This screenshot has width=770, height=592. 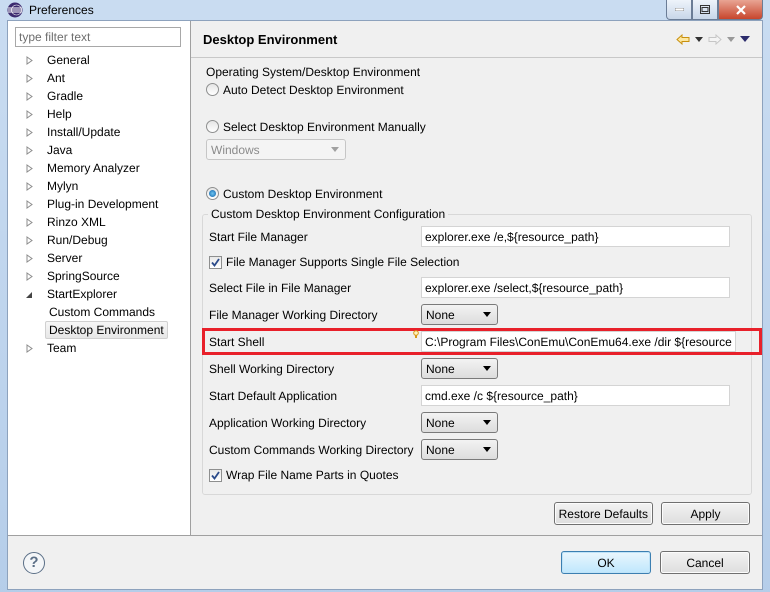 I want to click on tree-item: Plug-in Development, so click(x=102, y=204).